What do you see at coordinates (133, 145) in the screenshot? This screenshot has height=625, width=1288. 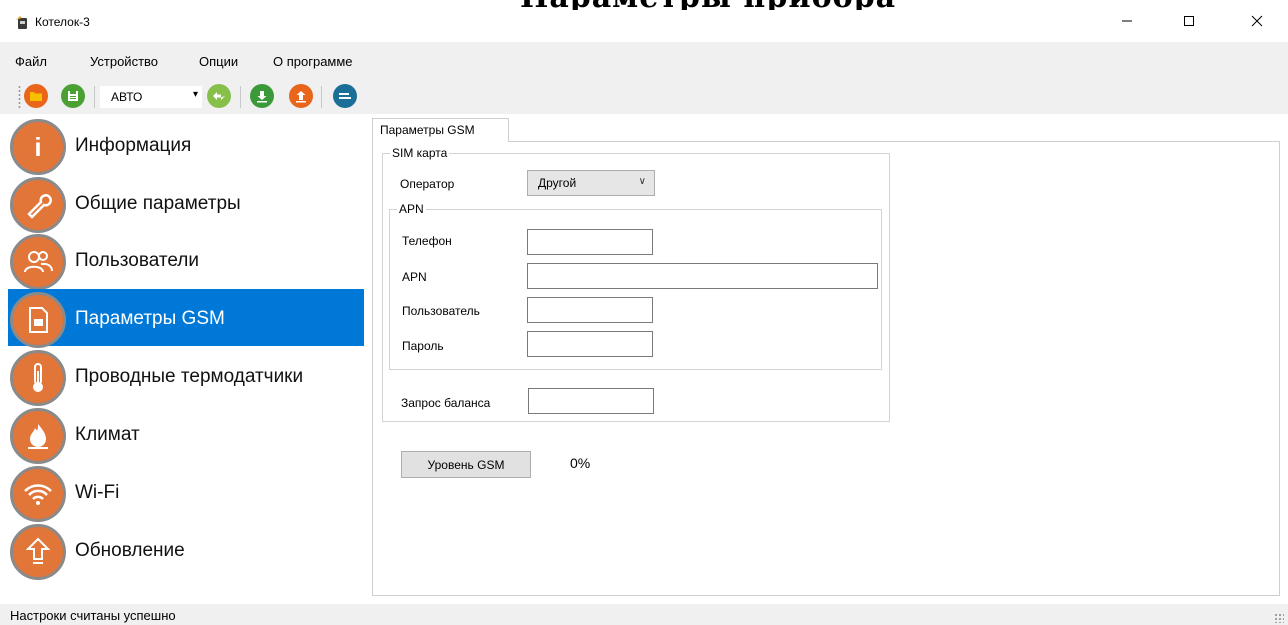 I see `sidebar-item-label: Информация` at bounding box center [133, 145].